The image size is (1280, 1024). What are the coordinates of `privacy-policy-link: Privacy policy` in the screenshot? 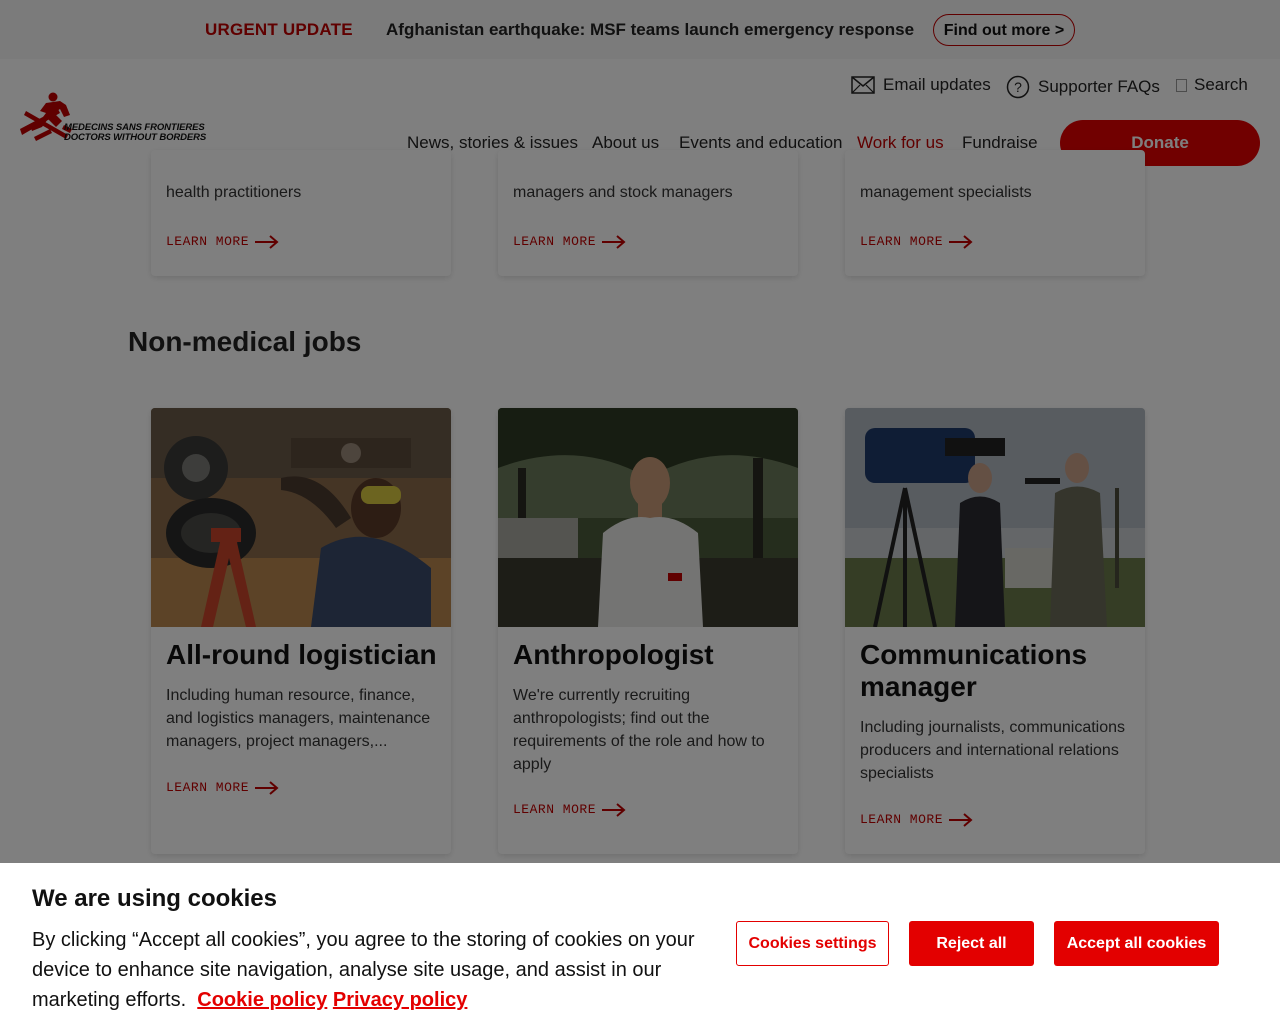 It's located at (400, 1000).